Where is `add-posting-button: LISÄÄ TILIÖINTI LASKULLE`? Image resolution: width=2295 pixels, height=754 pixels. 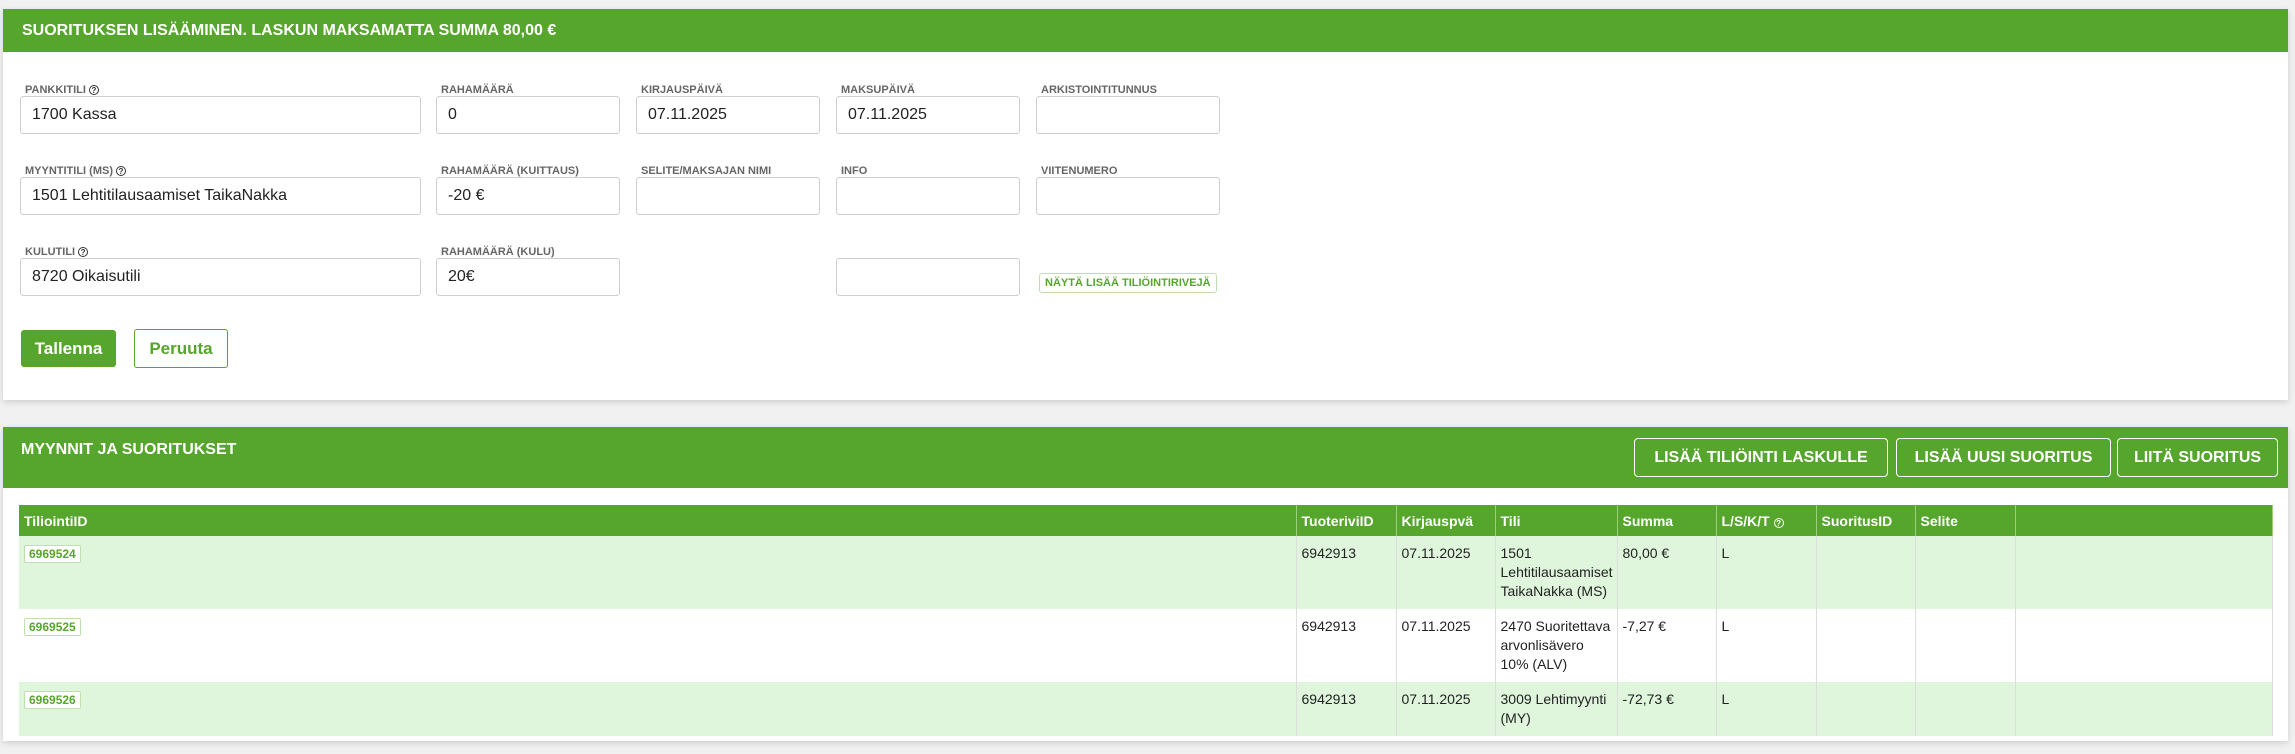
add-posting-button: LISÄÄ TILIÖINTI LASKULLE is located at coordinates (1761, 457).